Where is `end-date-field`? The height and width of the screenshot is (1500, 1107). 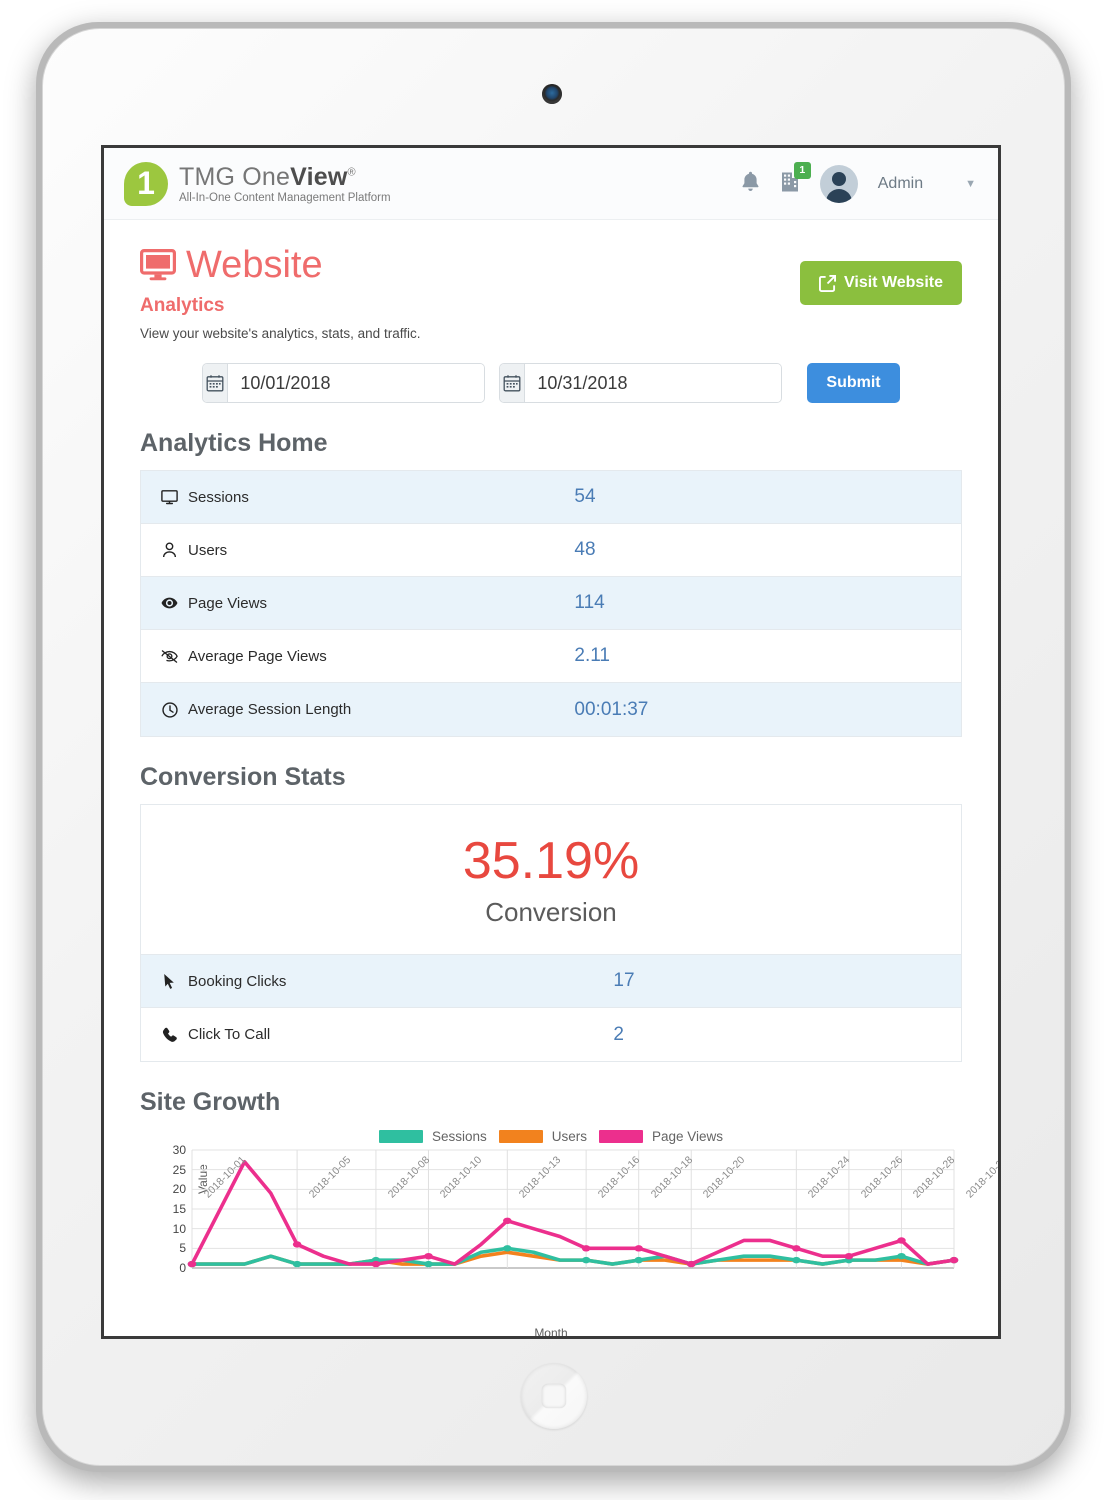
end-date-field is located at coordinates (641, 383).